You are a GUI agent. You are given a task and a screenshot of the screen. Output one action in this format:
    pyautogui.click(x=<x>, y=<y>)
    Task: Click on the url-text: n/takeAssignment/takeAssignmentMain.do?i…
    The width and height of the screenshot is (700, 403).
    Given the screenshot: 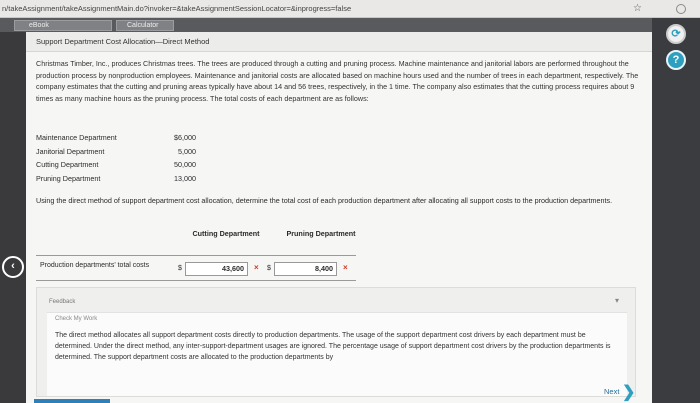 What is the action you would take?
    pyautogui.click(x=177, y=8)
    